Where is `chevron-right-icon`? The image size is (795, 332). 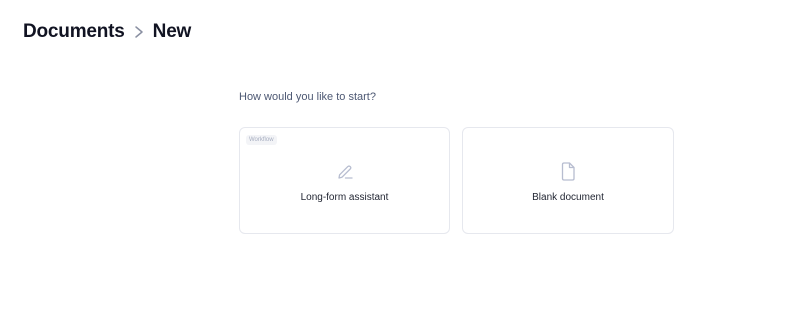
chevron-right-icon is located at coordinates (139, 32).